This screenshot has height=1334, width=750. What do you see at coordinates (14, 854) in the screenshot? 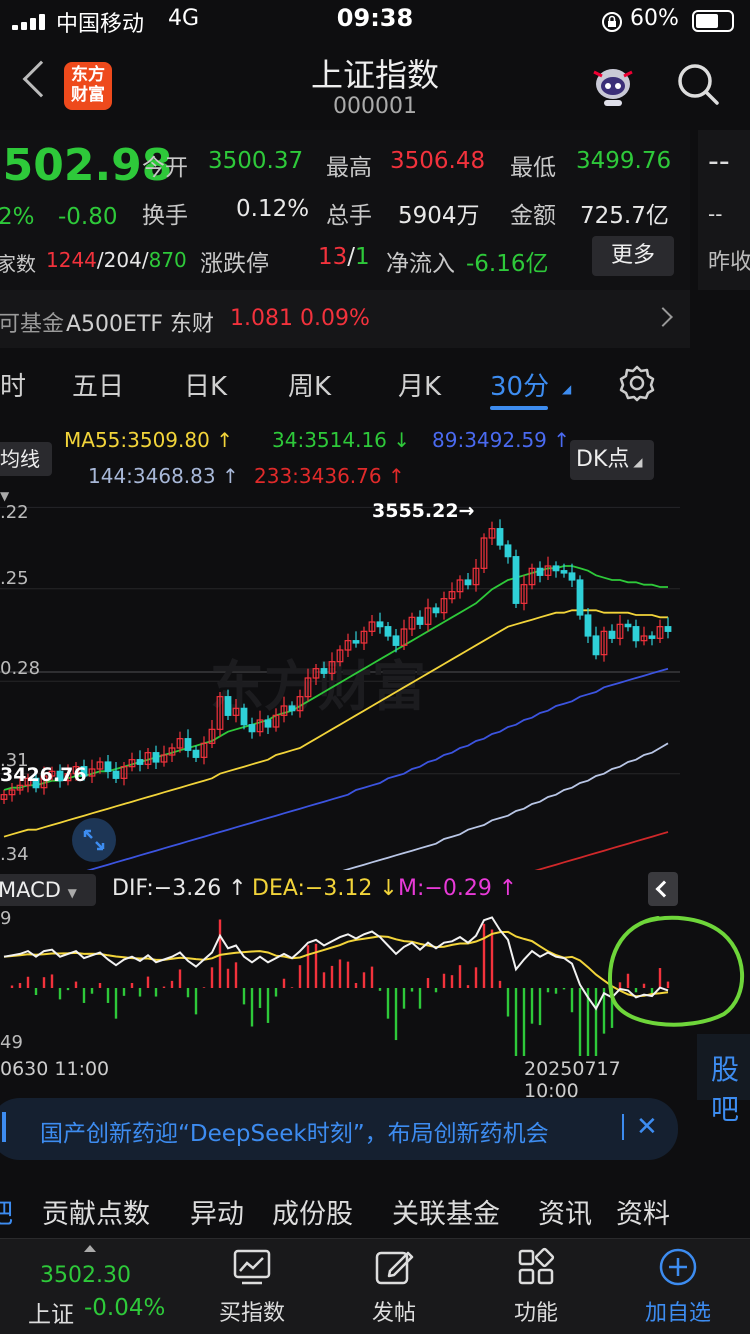
I see `y-tick-5: .34` at bounding box center [14, 854].